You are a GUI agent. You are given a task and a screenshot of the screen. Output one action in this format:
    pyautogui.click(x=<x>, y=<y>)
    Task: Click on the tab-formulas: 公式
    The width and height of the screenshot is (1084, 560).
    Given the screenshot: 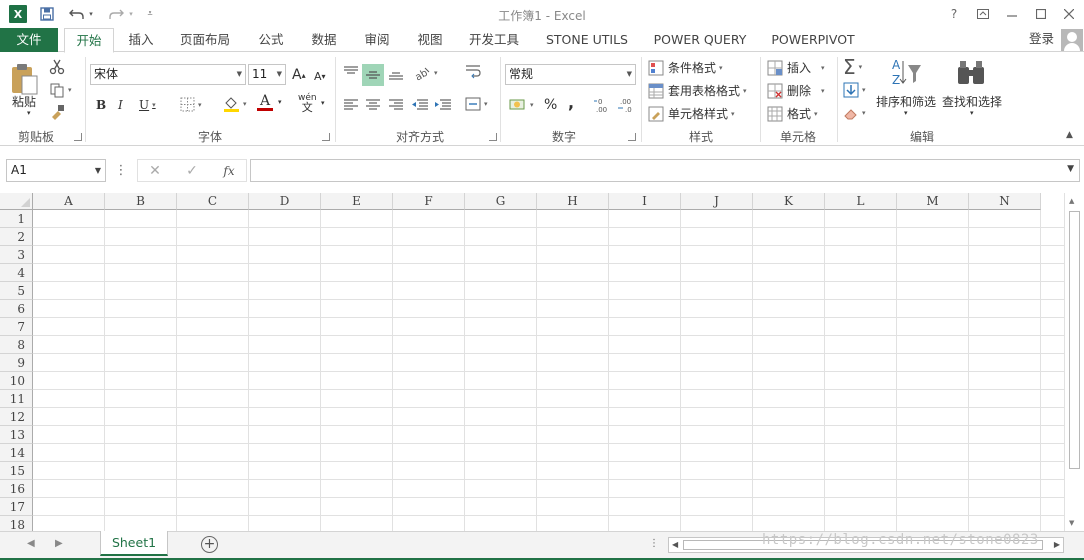 What is the action you would take?
    pyautogui.click(x=271, y=40)
    